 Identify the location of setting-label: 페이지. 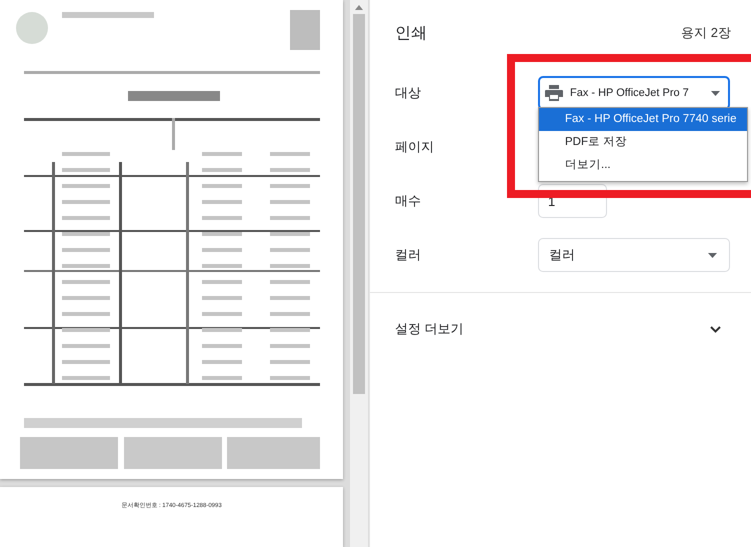
(415, 147).